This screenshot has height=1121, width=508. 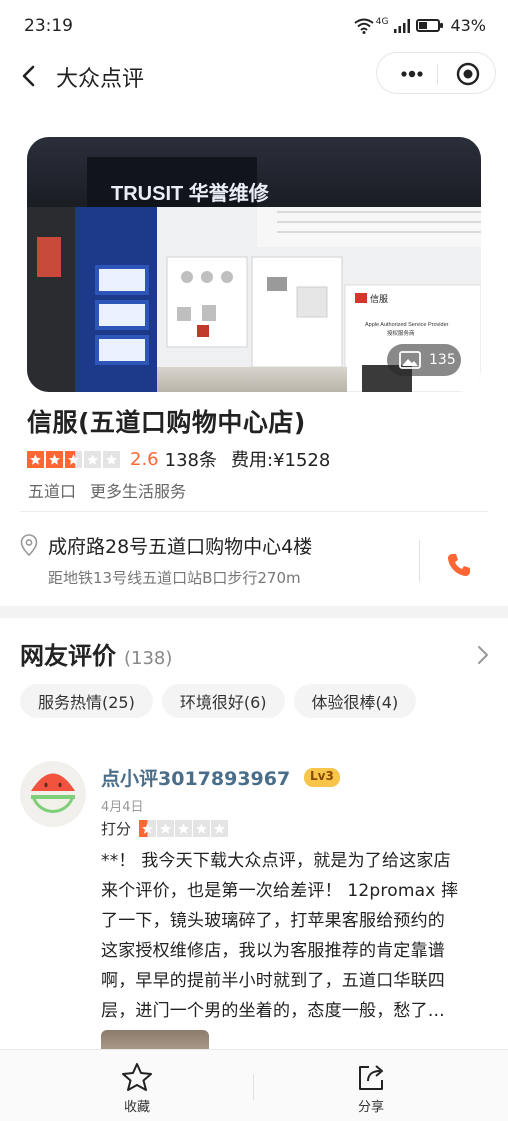 What do you see at coordinates (100, 79) in the screenshot?
I see `page-title: 大众点评` at bounding box center [100, 79].